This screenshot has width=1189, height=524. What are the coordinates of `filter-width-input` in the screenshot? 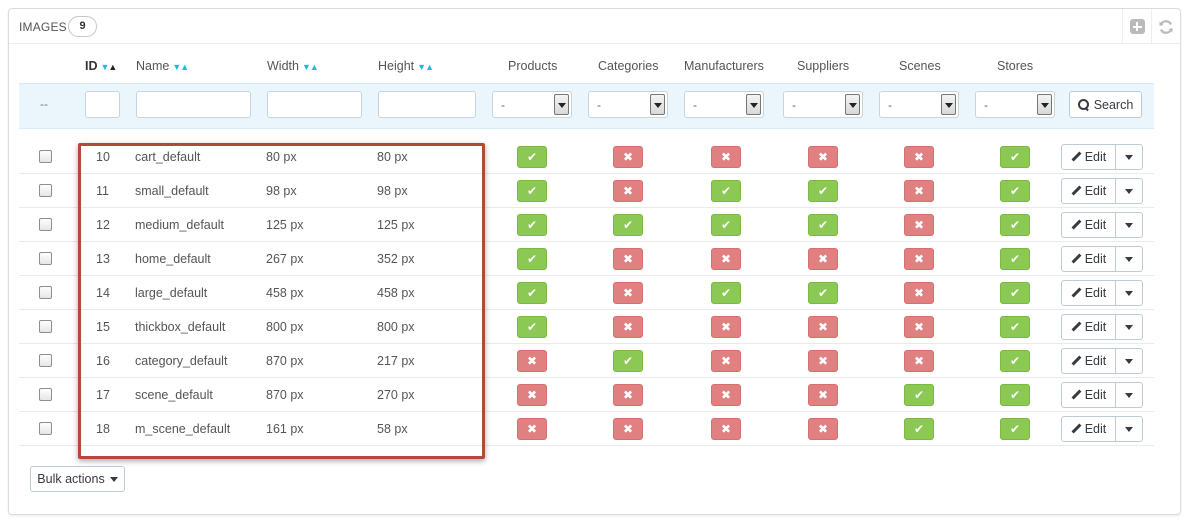 It's located at (314, 104).